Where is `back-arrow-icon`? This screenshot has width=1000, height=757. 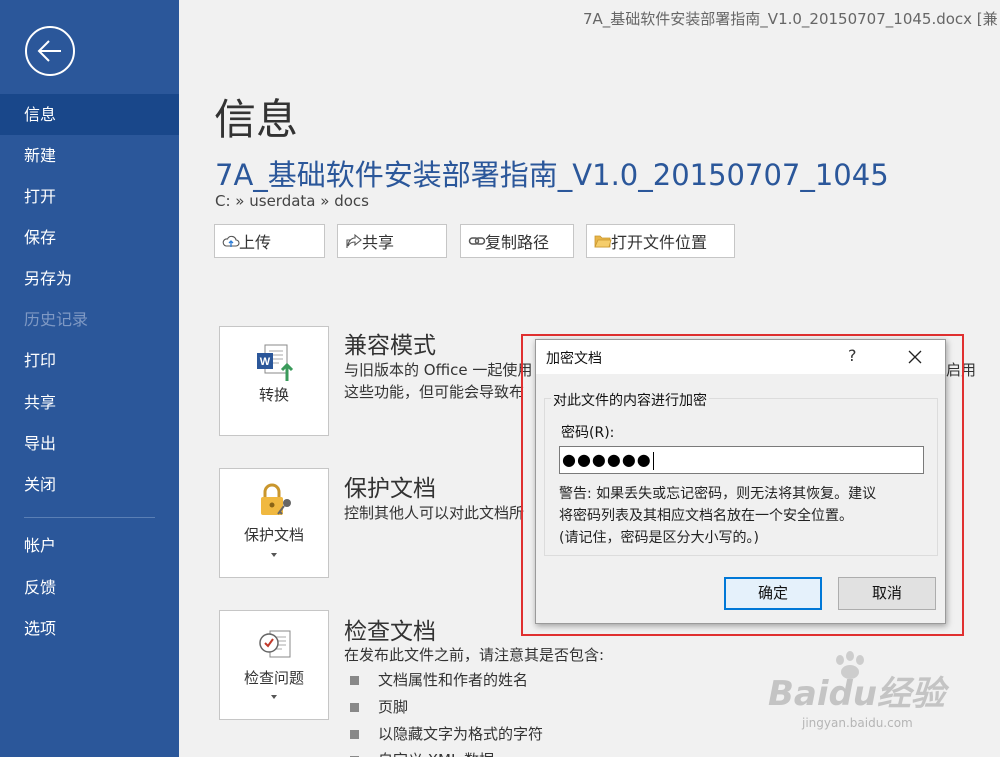
back-arrow-icon is located at coordinates (49, 51).